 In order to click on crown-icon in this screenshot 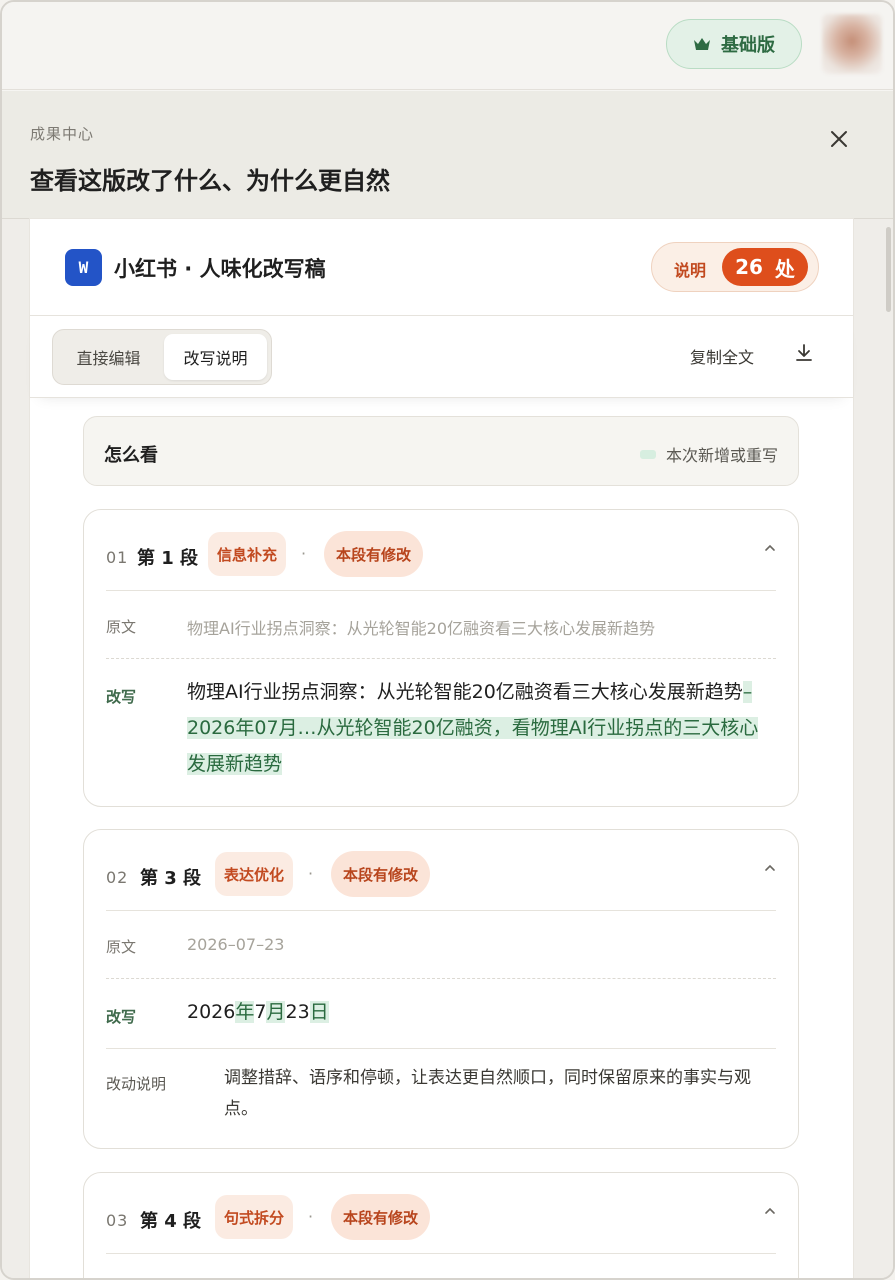, I will do `click(702, 44)`.